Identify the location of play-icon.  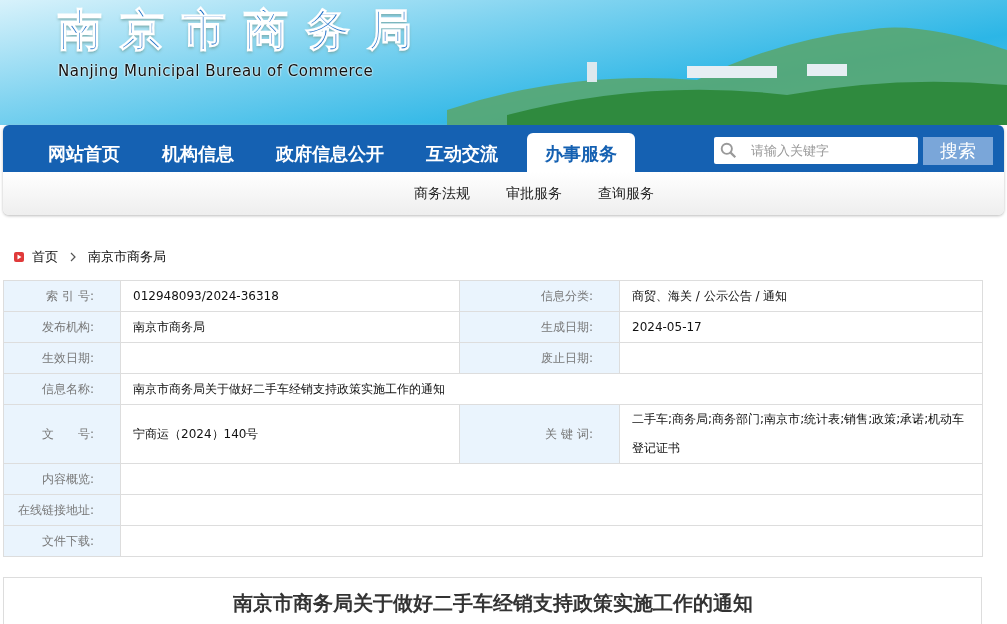
(19, 257).